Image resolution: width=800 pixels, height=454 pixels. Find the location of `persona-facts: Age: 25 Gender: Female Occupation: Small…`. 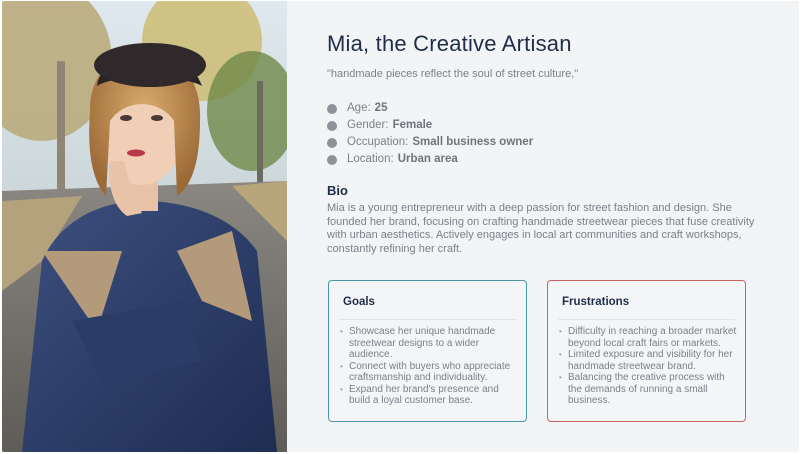

persona-facts: Age: 25 Gender: Female Occupation: Small… is located at coordinates (430, 134).